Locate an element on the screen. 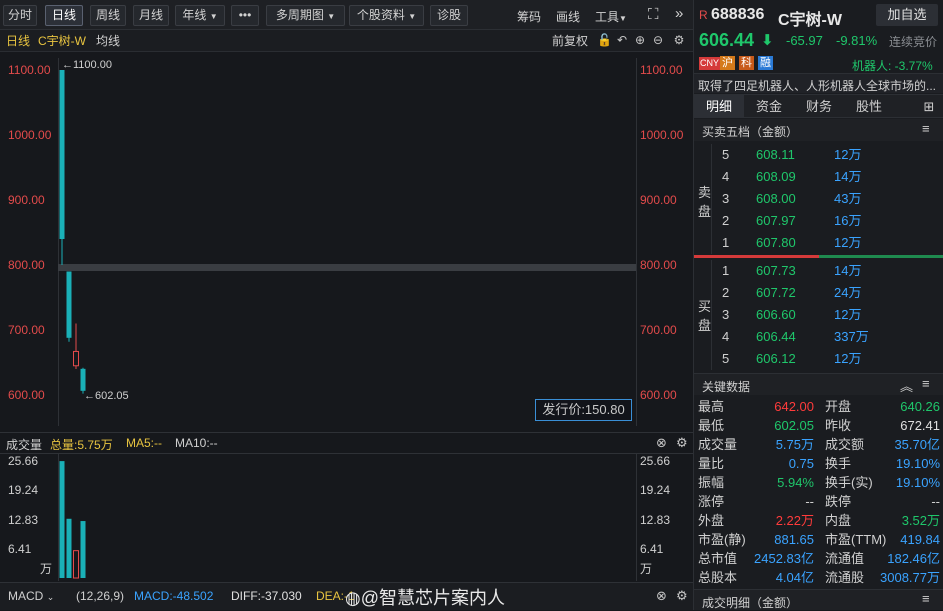  keydata-value: 35.70亿 is located at coordinates (917, 444).